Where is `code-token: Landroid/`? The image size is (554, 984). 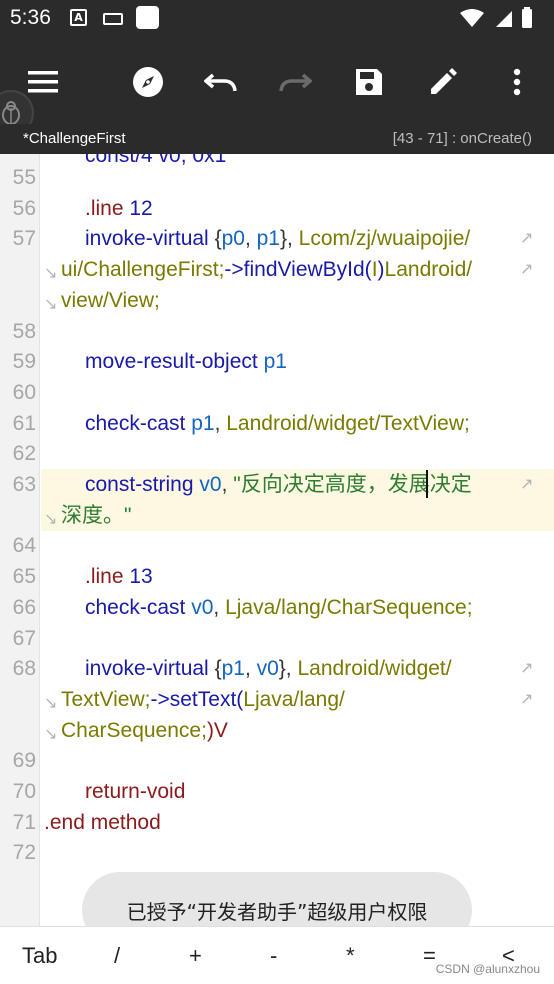 code-token: Landroid/ is located at coordinates (428, 270).